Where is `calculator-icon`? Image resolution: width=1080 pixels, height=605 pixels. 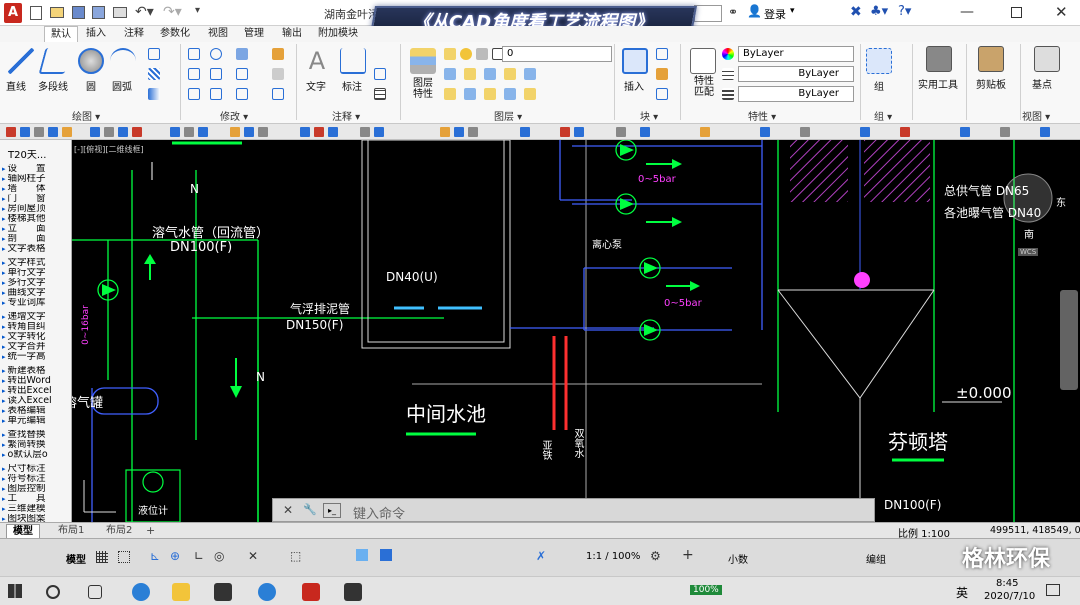 calculator-icon is located at coordinates (939, 59).